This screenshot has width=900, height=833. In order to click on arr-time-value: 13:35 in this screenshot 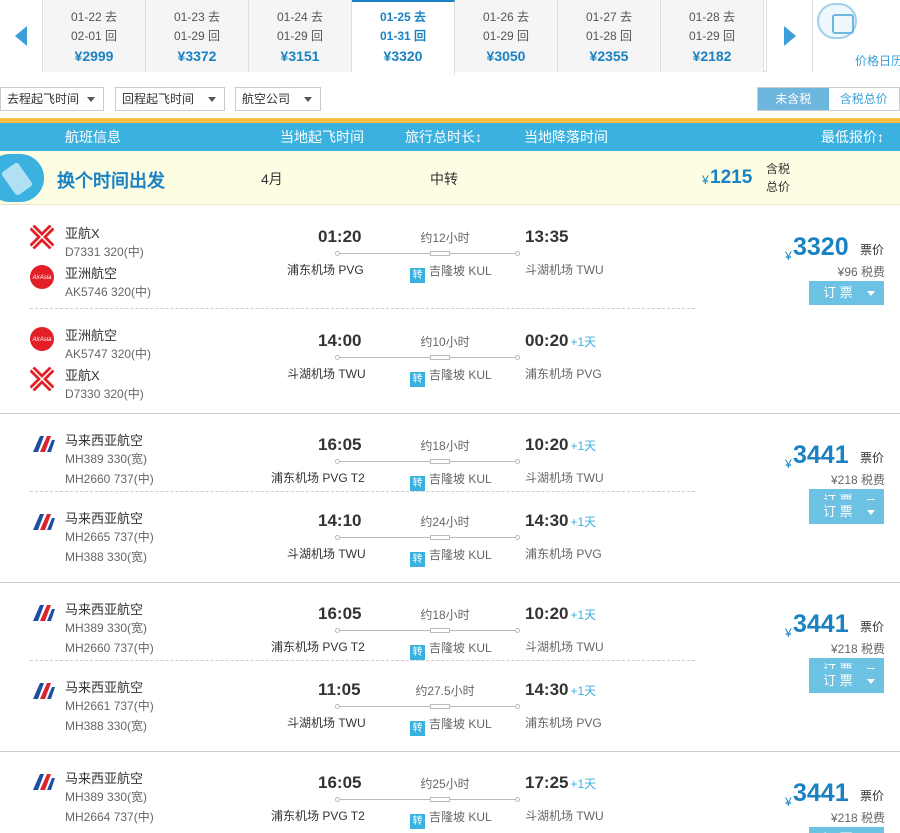, I will do `click(547, 236)`.